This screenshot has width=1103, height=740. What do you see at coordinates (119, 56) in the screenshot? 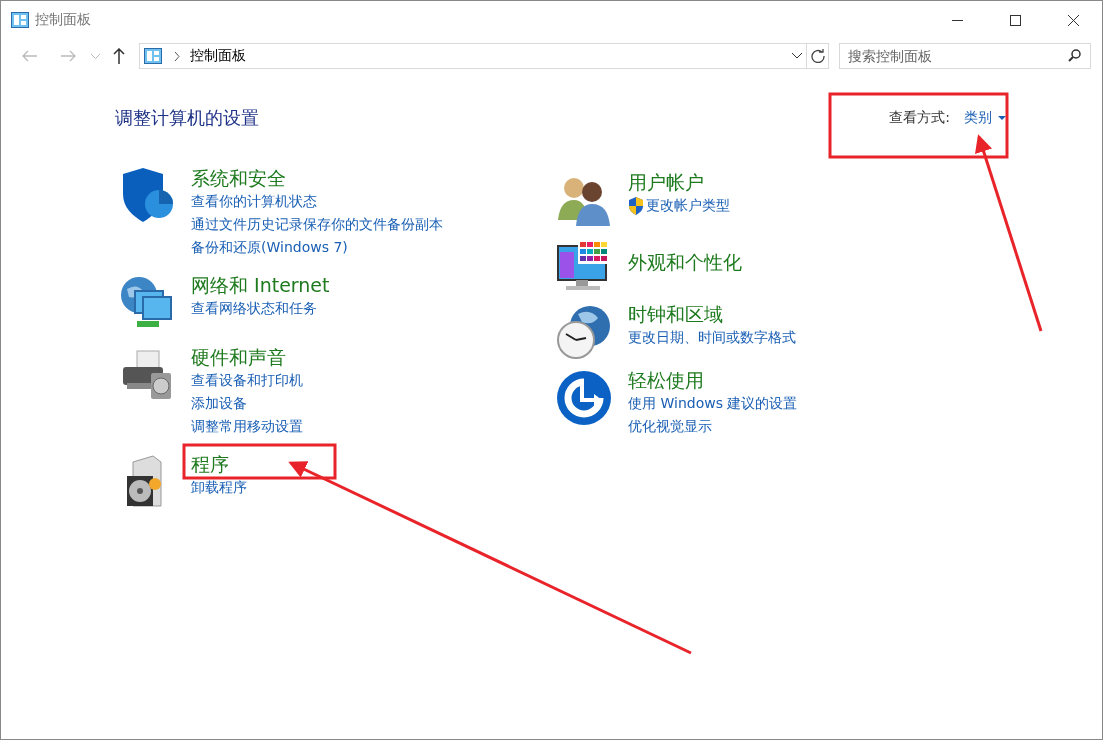
I see `up-arrow-icon` at bounding box center [119, 56].